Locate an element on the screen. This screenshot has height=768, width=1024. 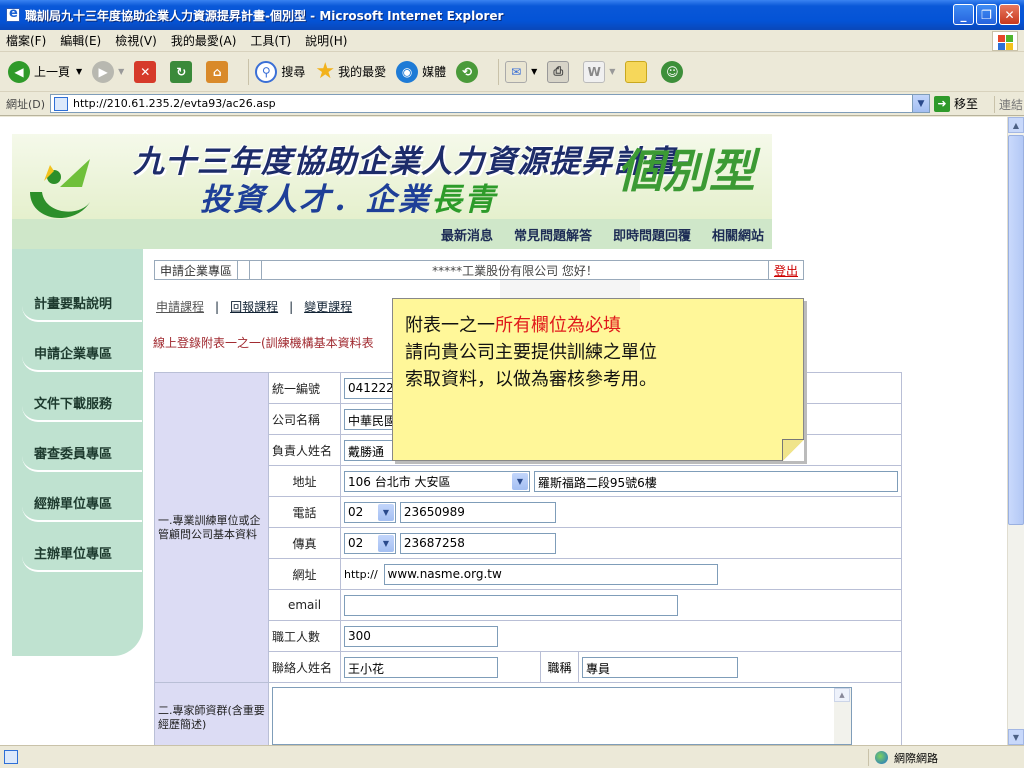
title-field: 專員 is located at coordinates (660, 667).